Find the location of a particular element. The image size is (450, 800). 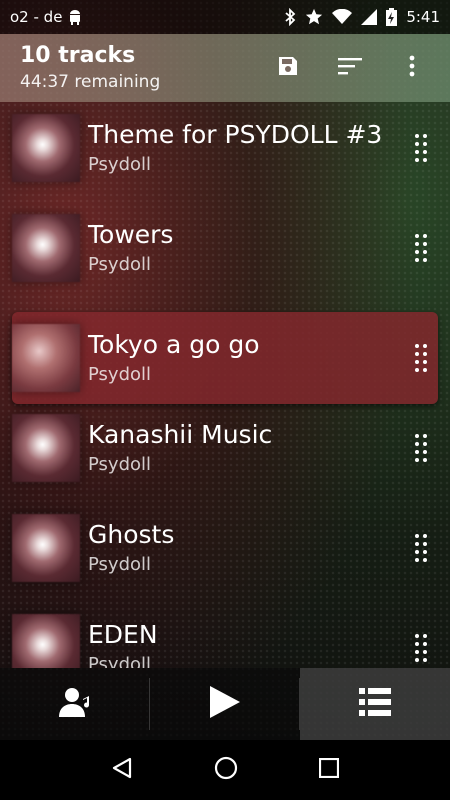

back-icon is located at coordinates (122, 770).